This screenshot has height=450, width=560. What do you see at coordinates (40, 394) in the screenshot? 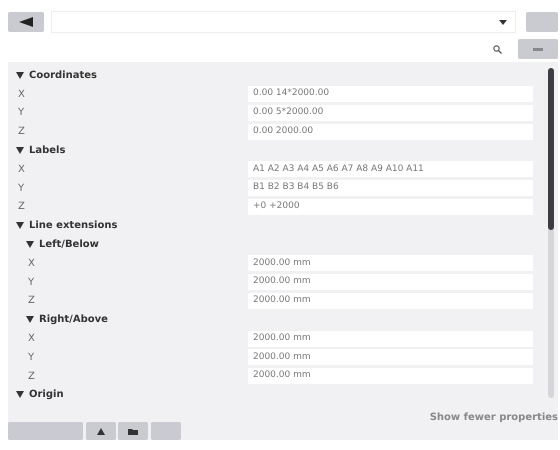
I see `group-header: Origin` at bounding box center [40, 394].